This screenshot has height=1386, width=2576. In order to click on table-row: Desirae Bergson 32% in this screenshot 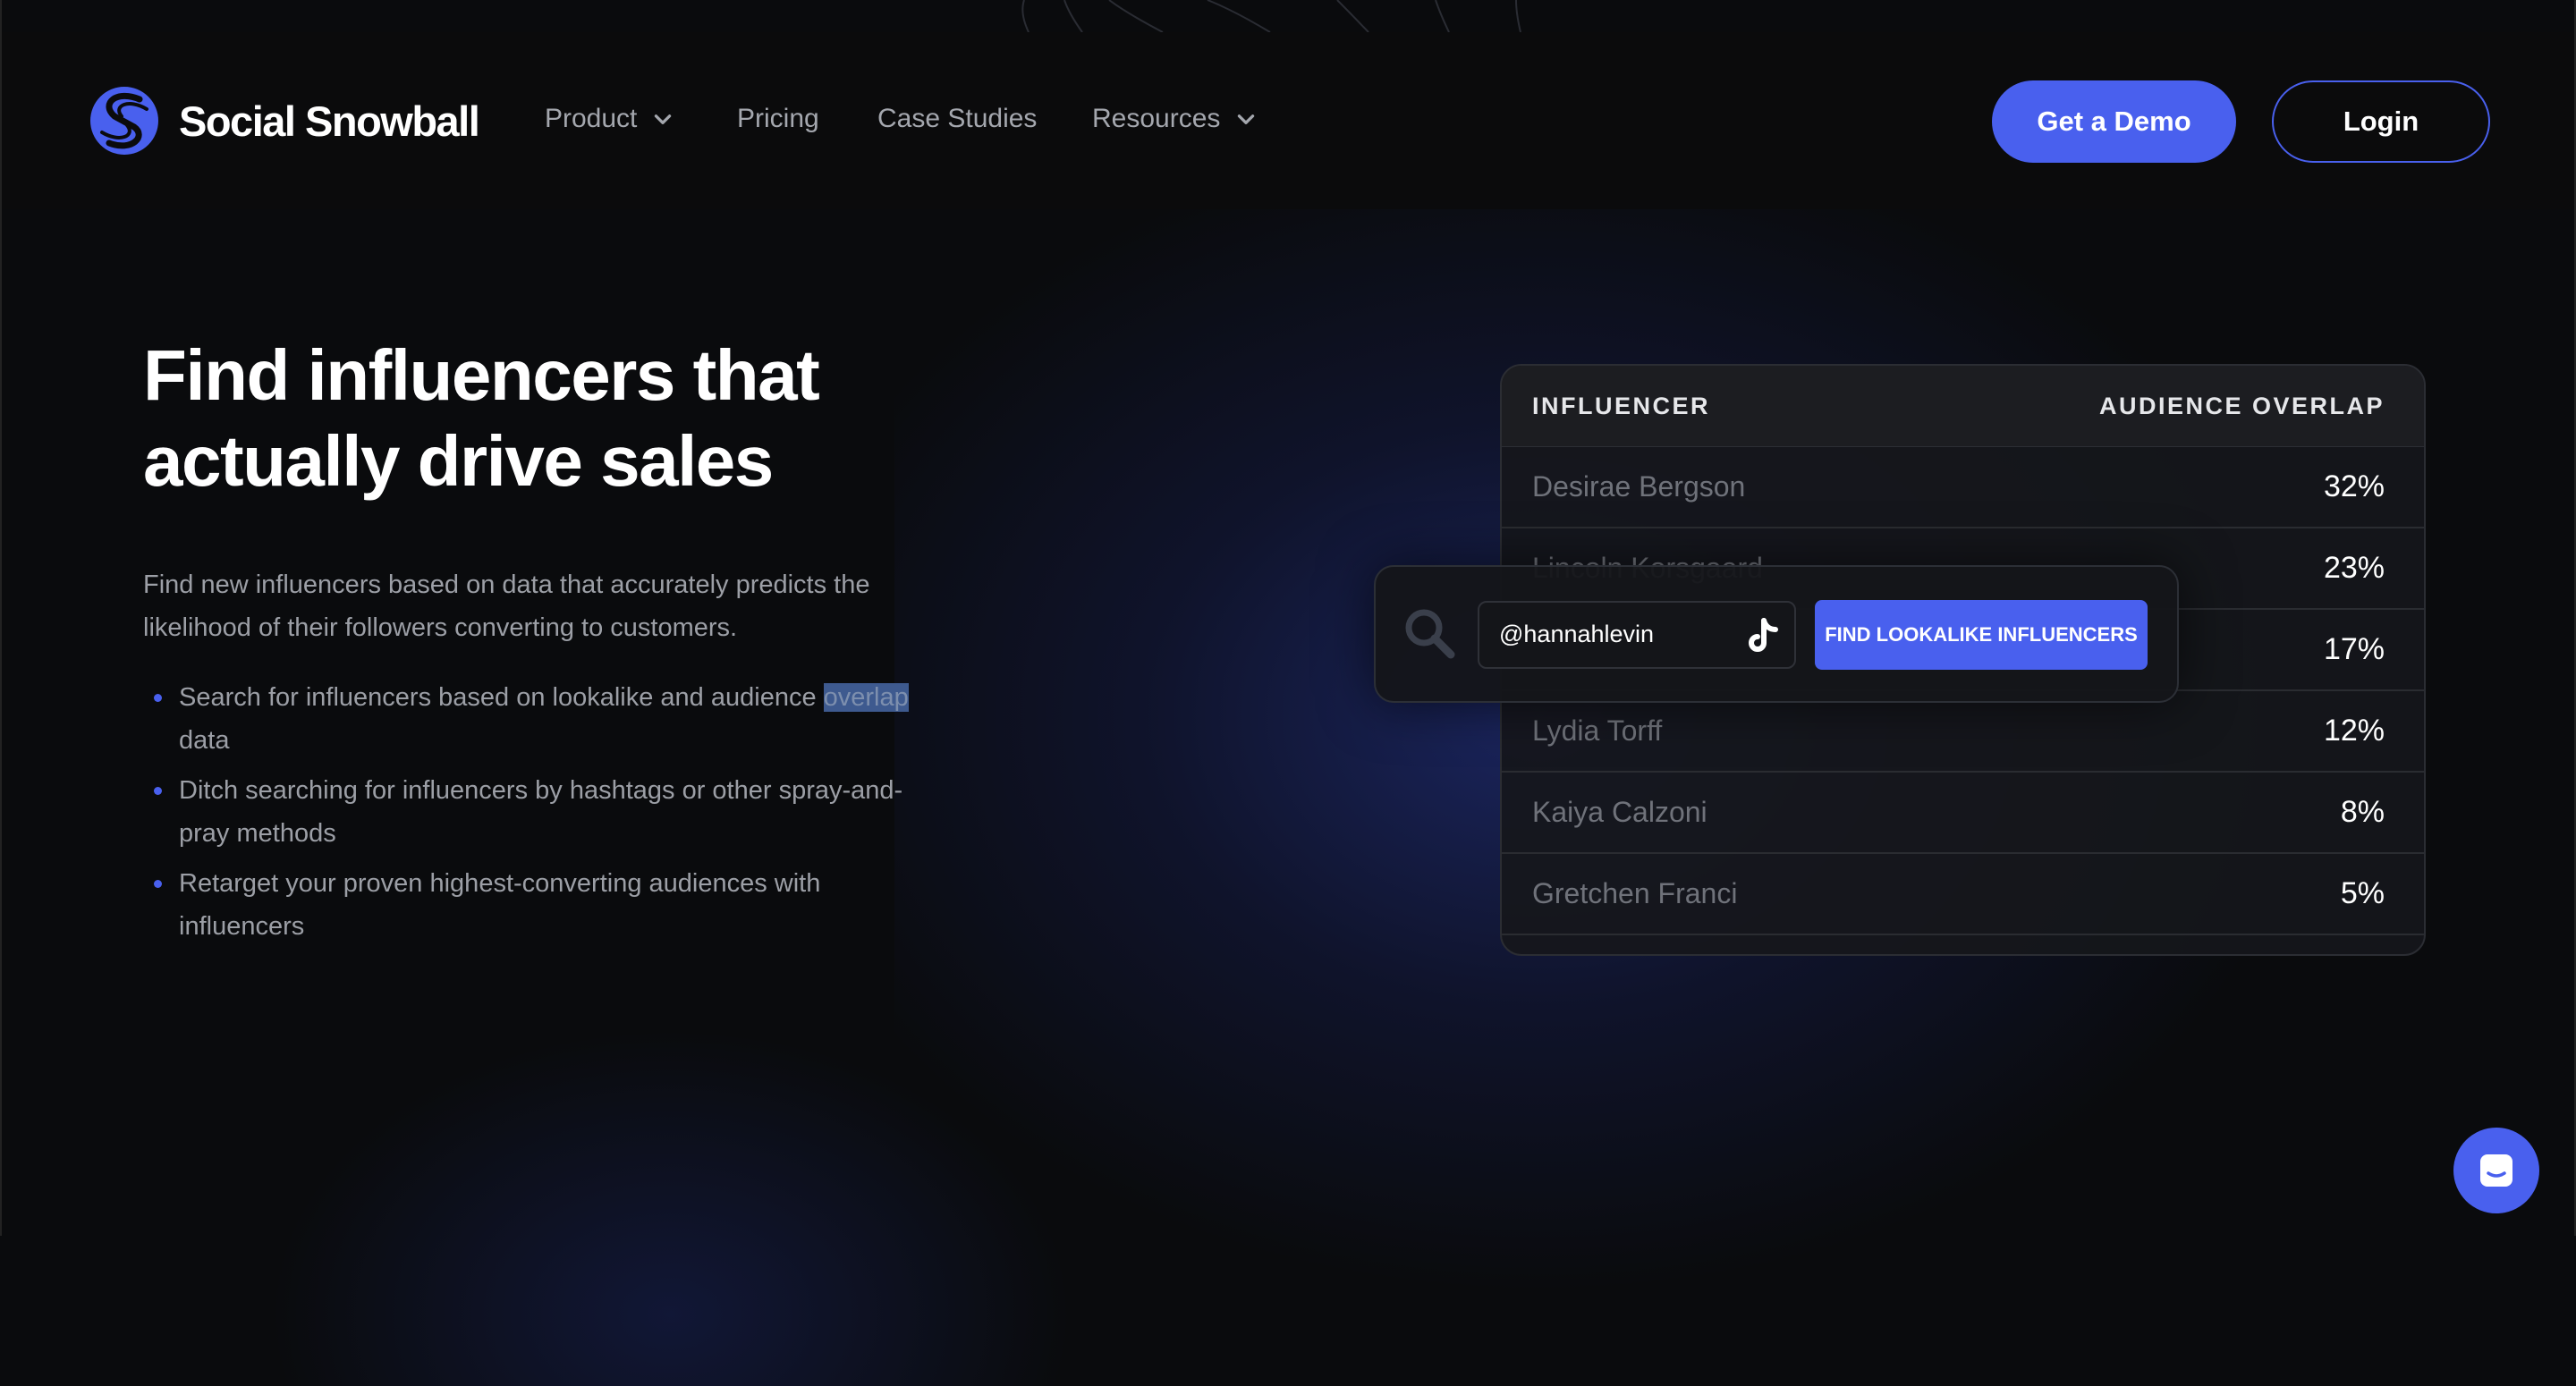, I will do `click(1963, 487)`.